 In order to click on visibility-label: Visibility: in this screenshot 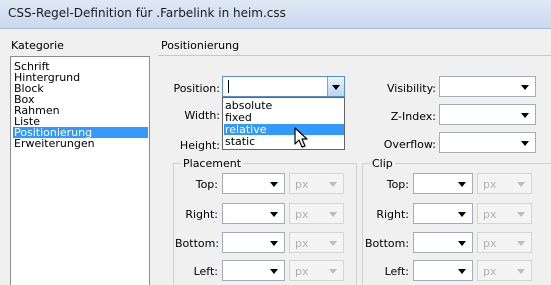, I will do `click(411, 88)`.